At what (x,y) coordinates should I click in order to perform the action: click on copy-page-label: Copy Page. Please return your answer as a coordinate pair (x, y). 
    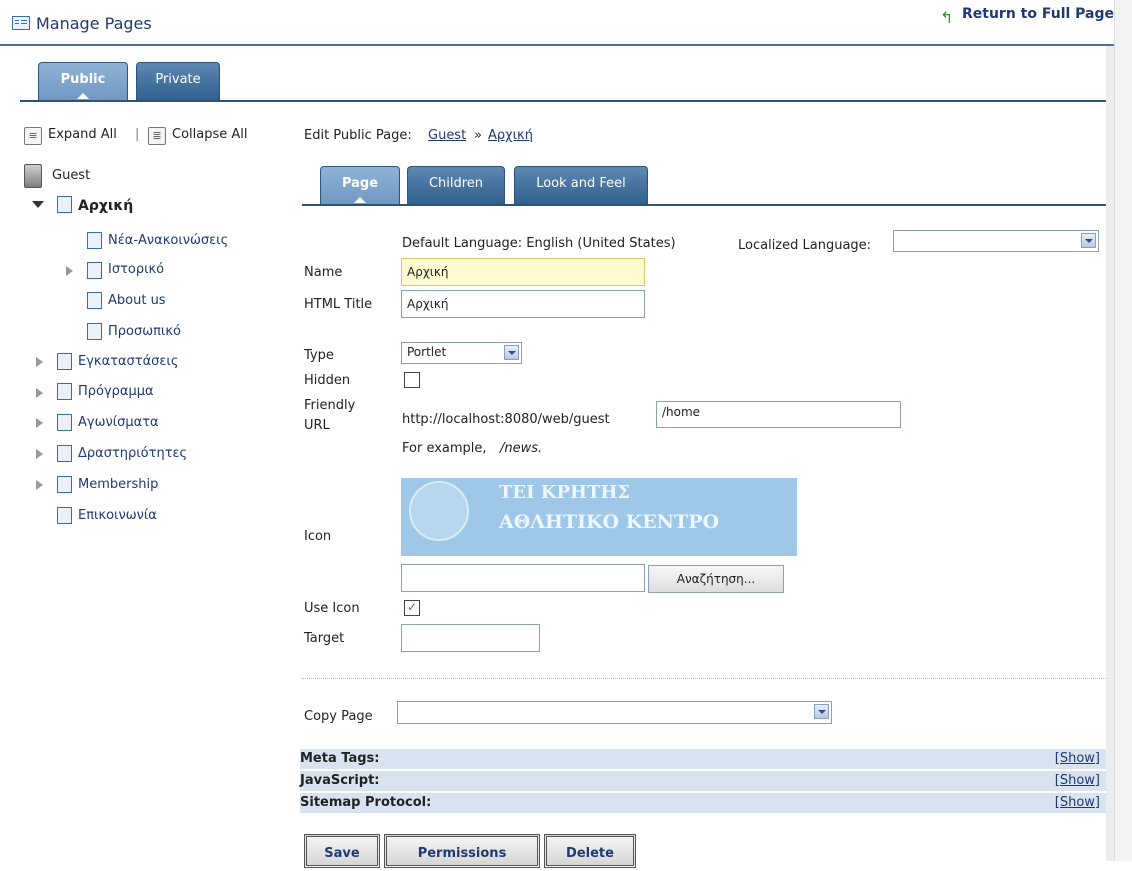
    Looking at the image, I should click on (338, 716).